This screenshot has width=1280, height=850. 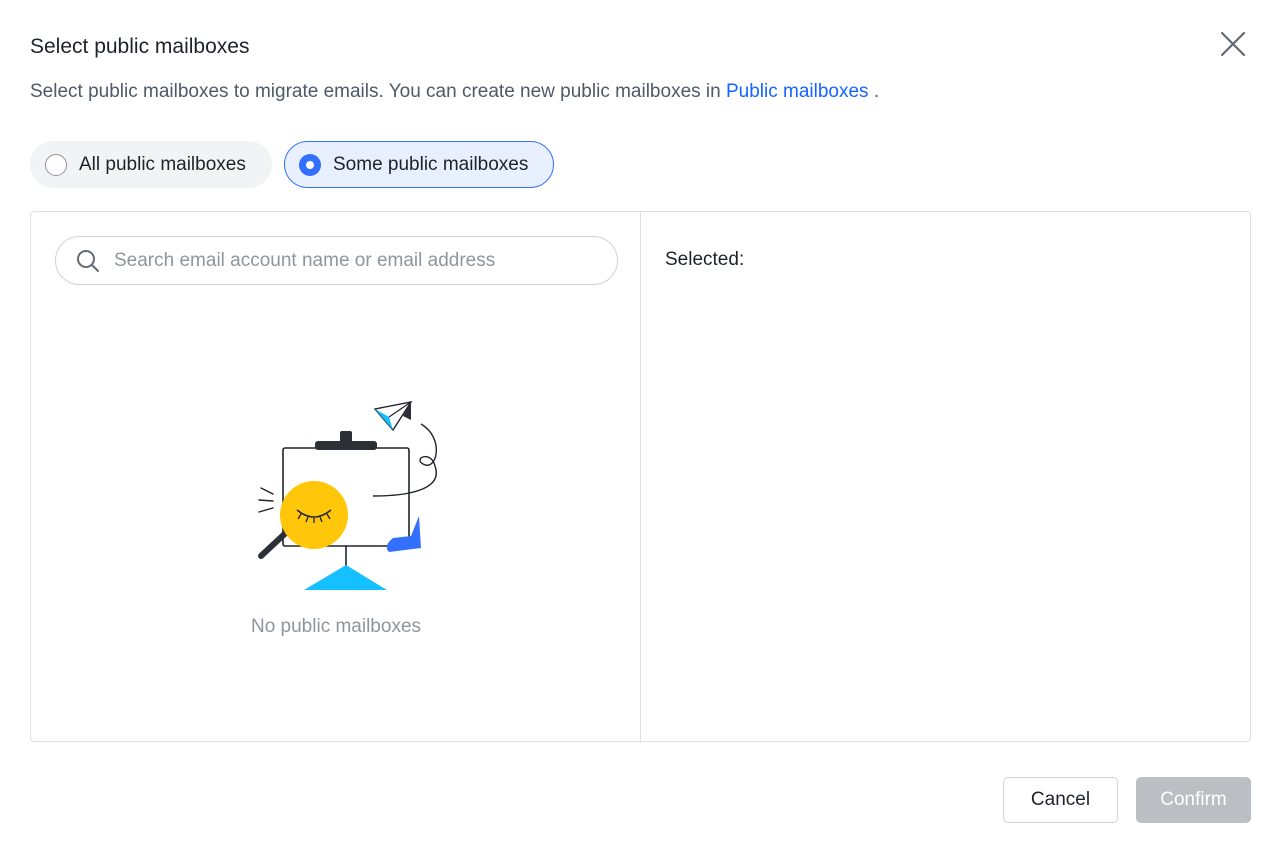 What do you see at coordinates (874, 91) in the screenshot?
I see `description-suffix: .` at bounding box center [874, 91].